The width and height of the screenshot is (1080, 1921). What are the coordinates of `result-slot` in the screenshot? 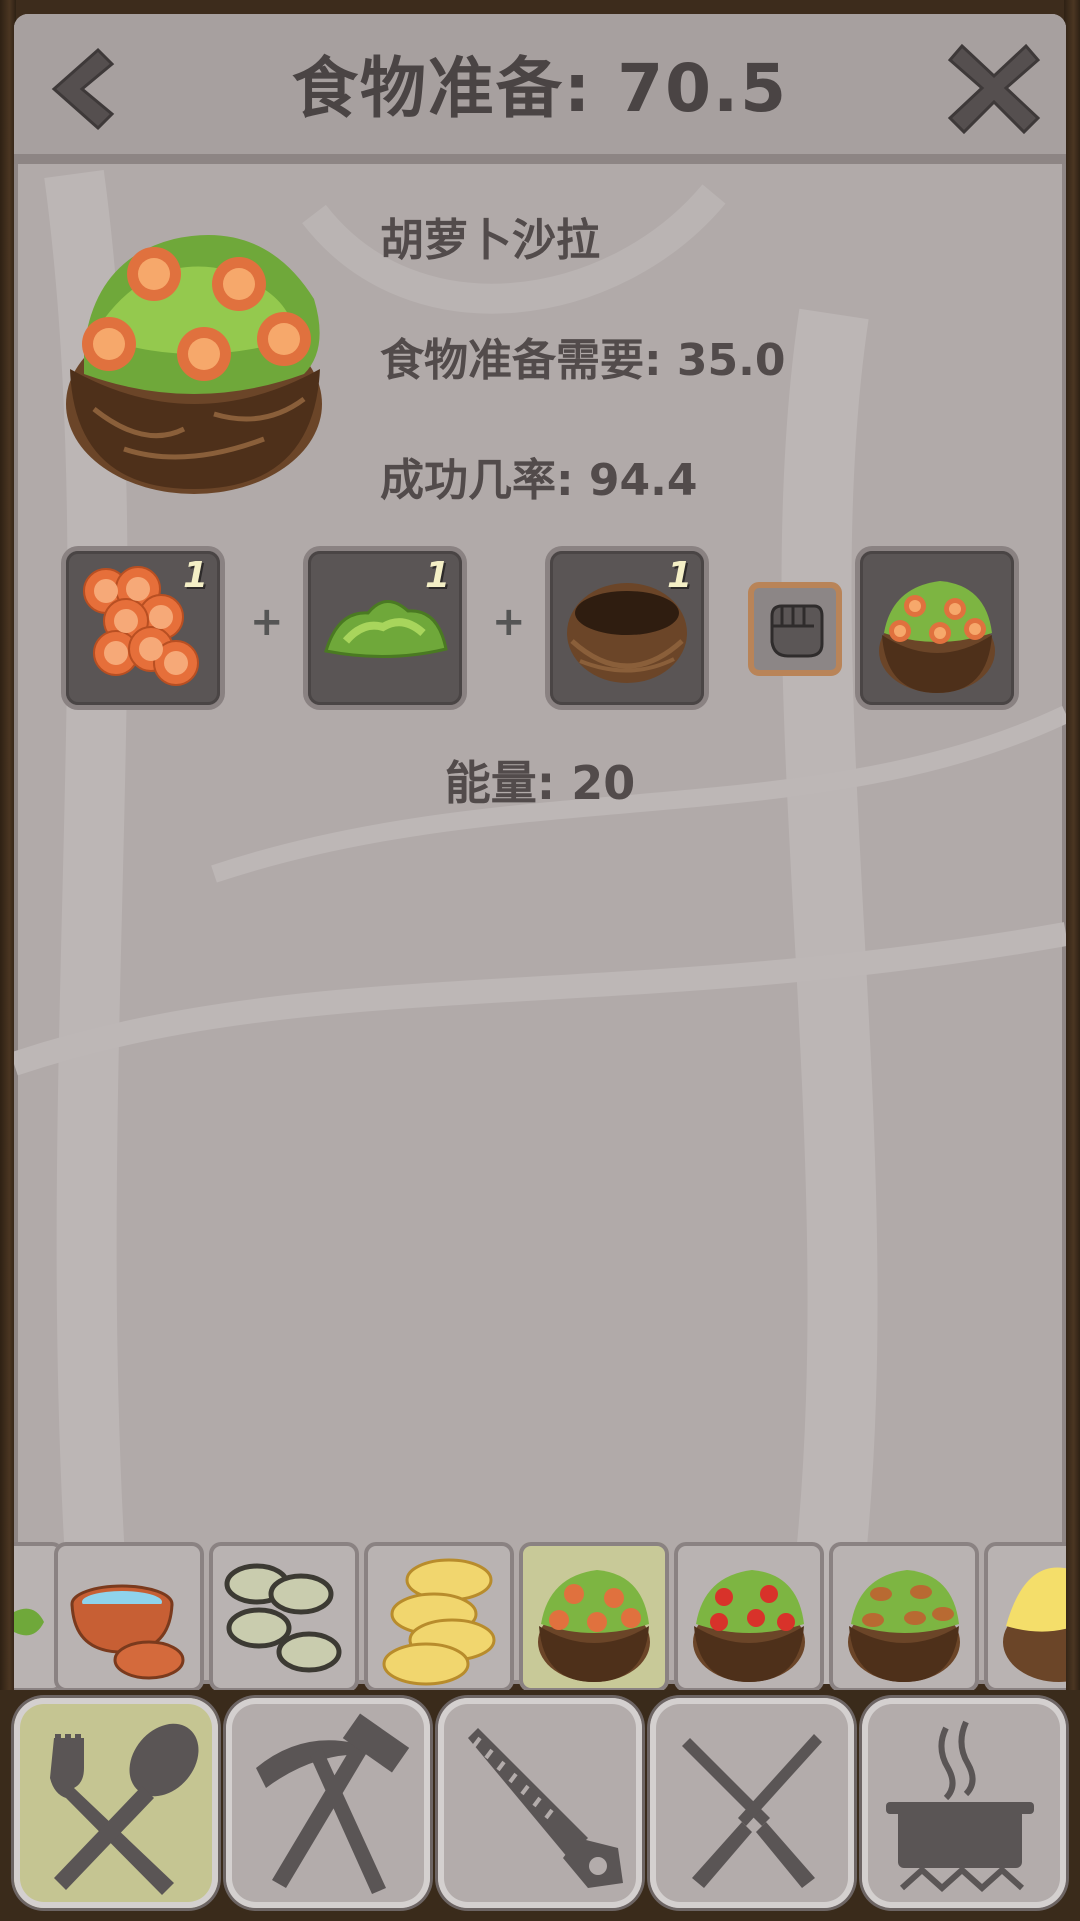 It's located at (937, 628).